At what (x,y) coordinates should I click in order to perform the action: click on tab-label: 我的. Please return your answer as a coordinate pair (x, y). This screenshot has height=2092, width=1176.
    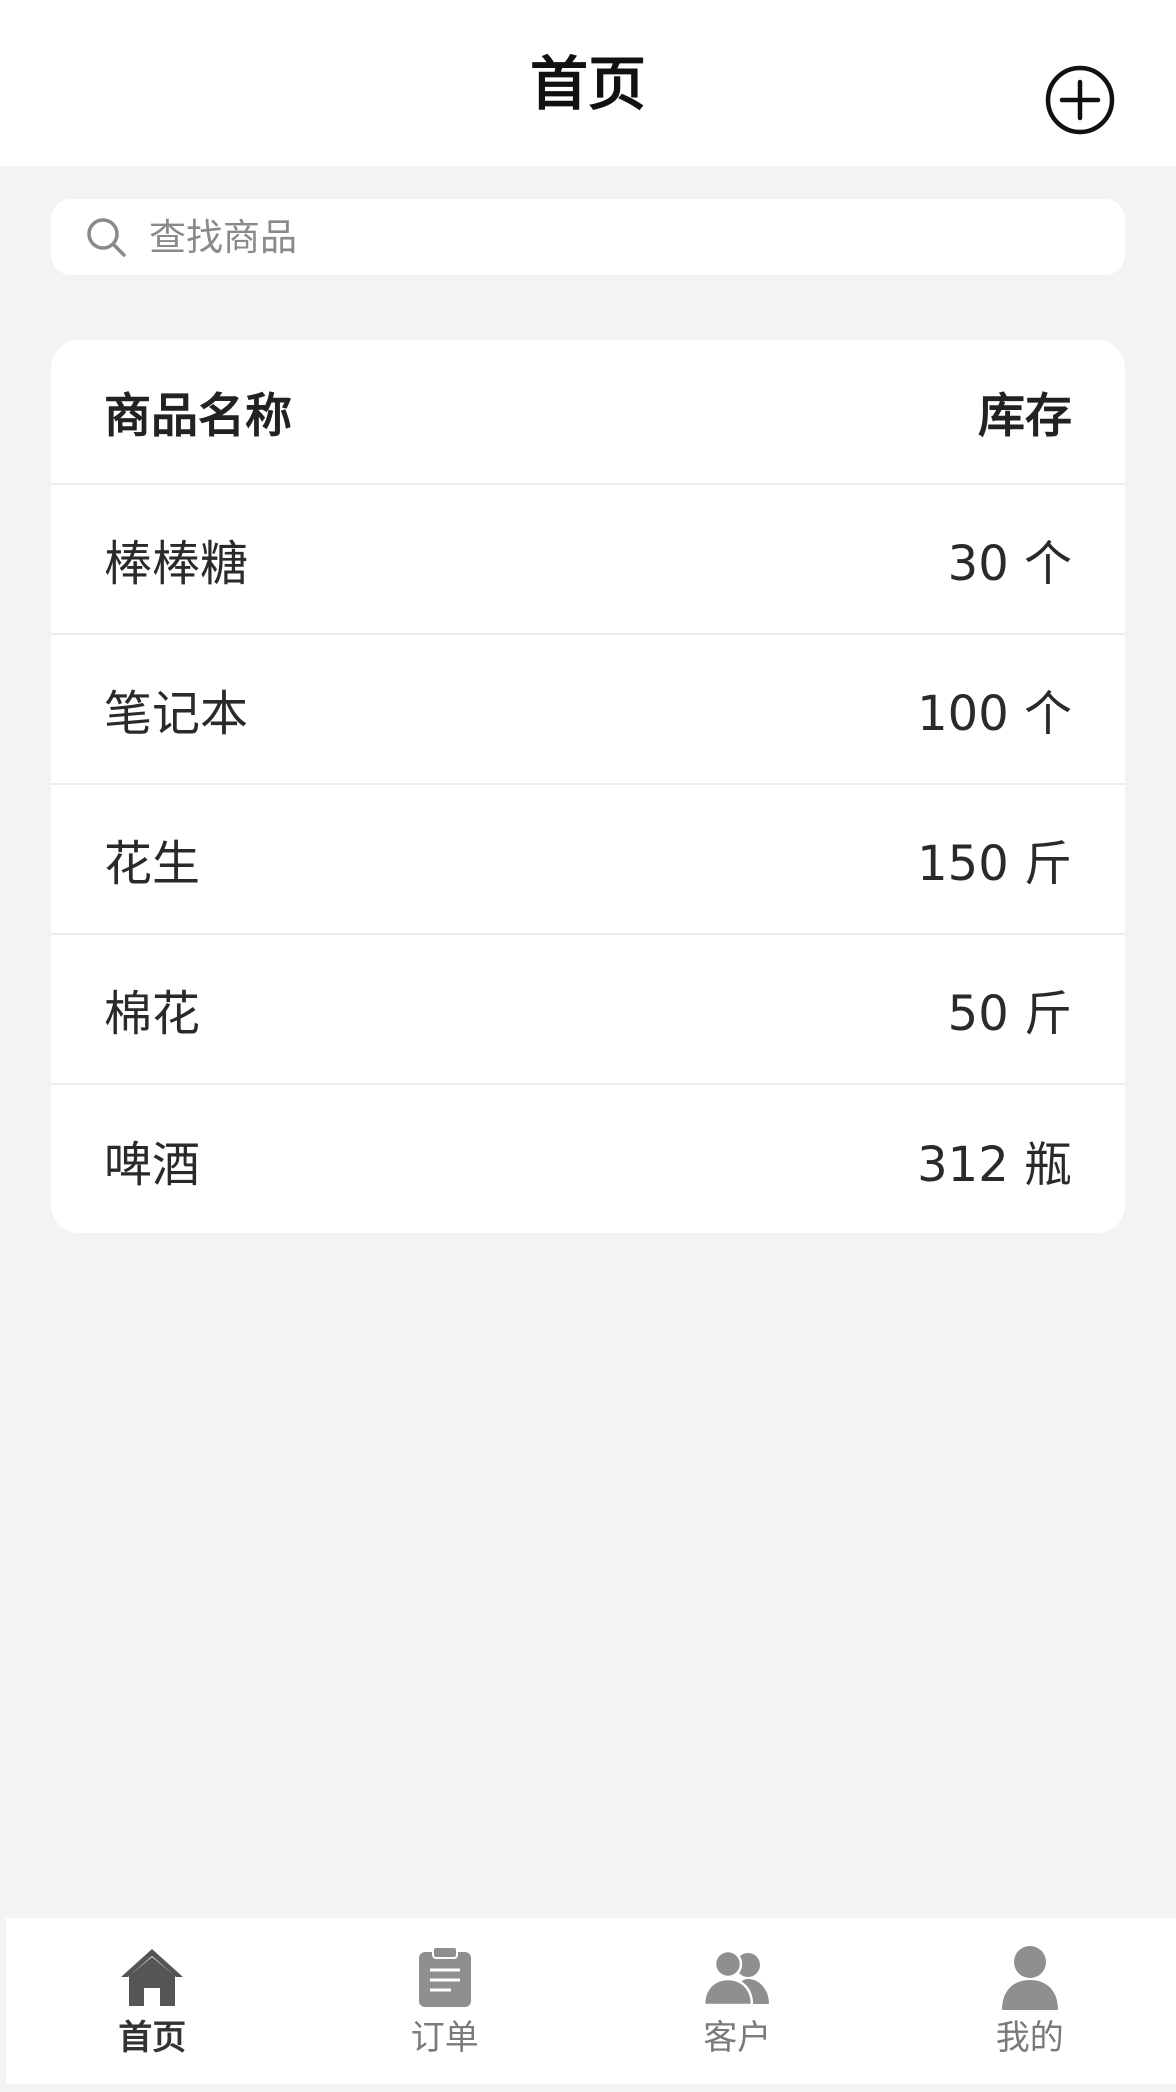
    Looking at the image, I should click on (1029, 2038).